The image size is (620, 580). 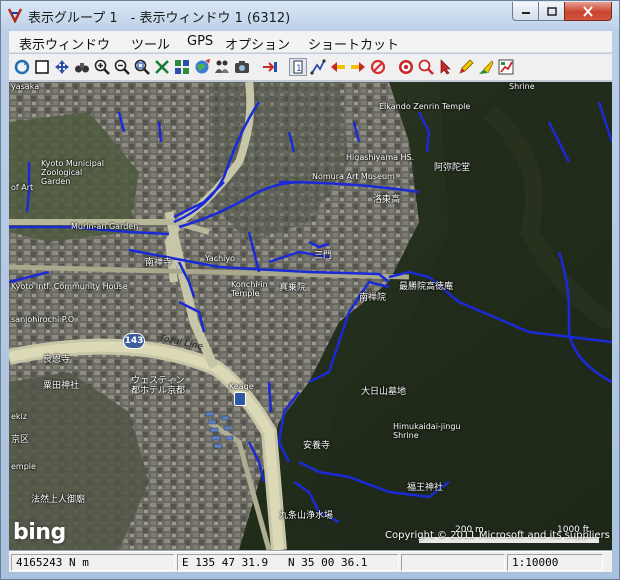 I want to click on no-entry-icon, so click(x=378, y=67).